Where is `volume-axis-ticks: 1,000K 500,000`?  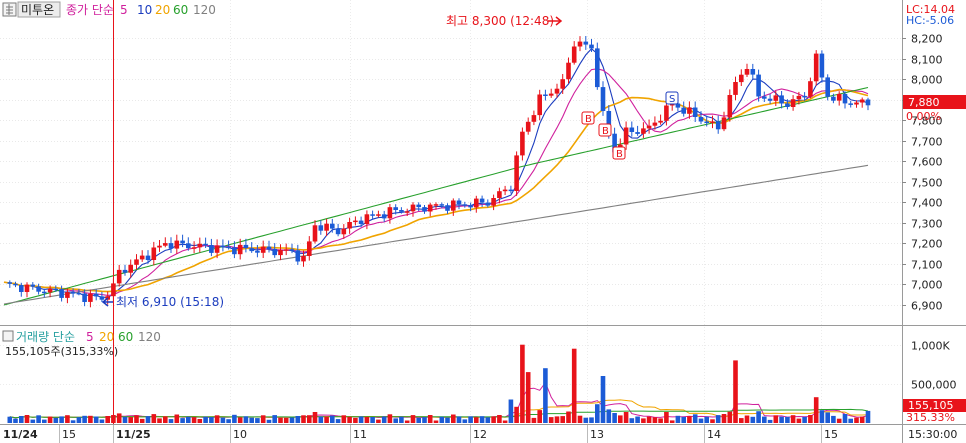 volume-axis-ticks: 1,000K 500,000 is located at coordinates (934, 366).